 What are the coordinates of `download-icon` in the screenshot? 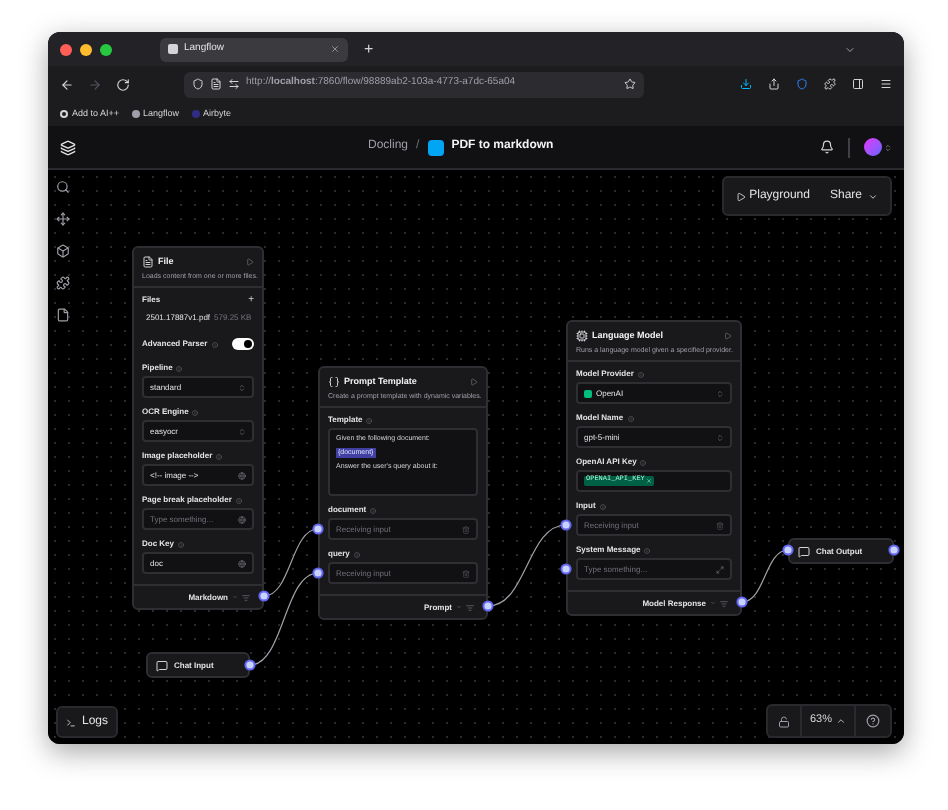 It's located at (746, 84).